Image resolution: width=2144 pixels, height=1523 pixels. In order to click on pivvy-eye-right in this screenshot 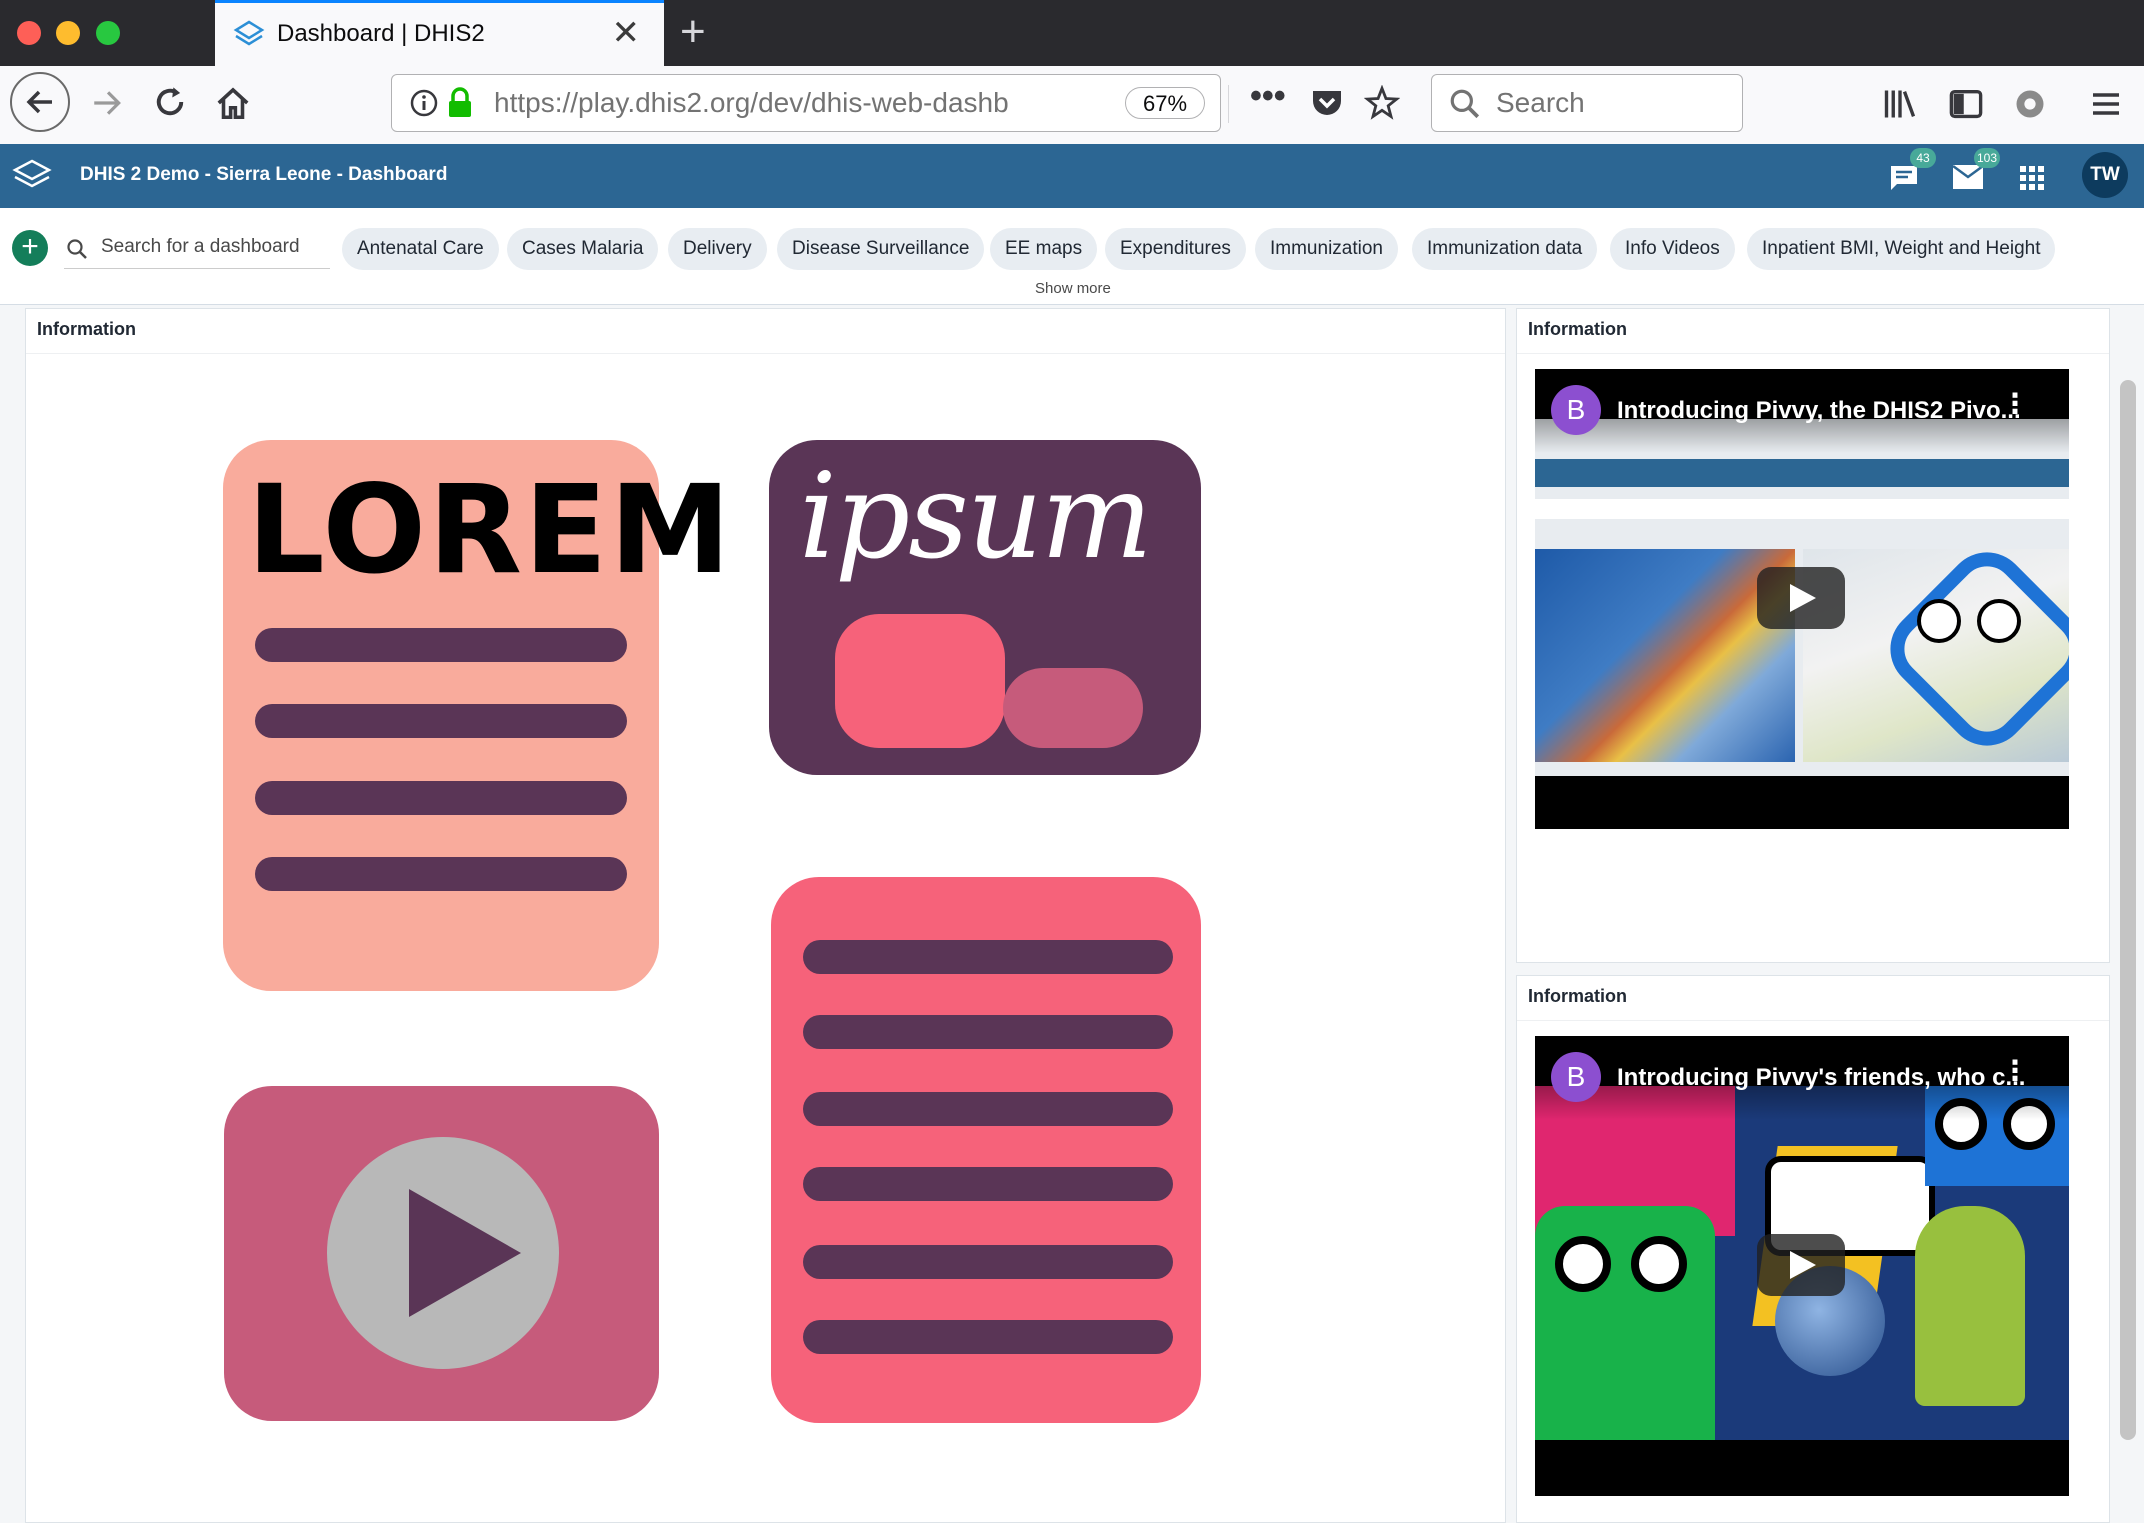, I will do `click(1999, 621)`.